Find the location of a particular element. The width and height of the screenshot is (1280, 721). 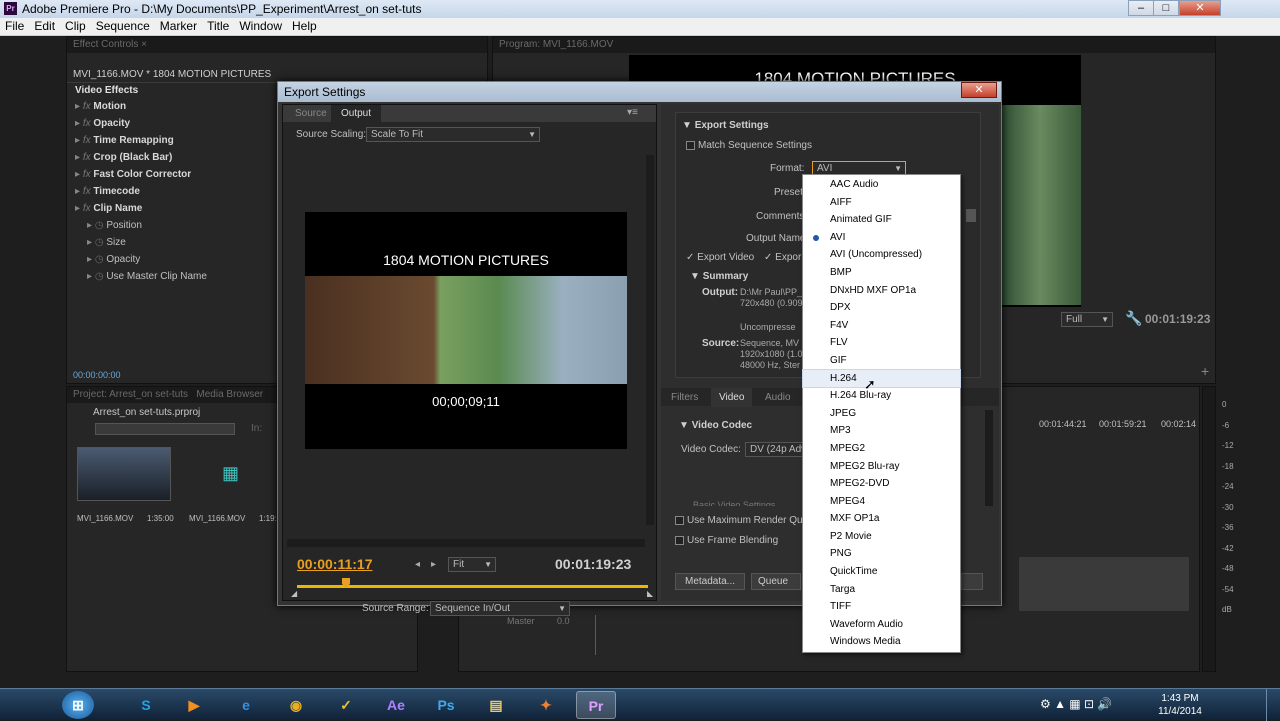

menu-marker: Marker is located at coordinates (178, 26).